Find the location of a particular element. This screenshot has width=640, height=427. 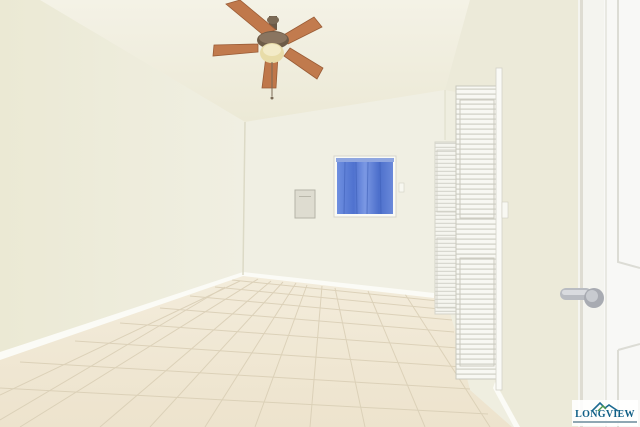

light-switch is located at coordinates (401, 187).